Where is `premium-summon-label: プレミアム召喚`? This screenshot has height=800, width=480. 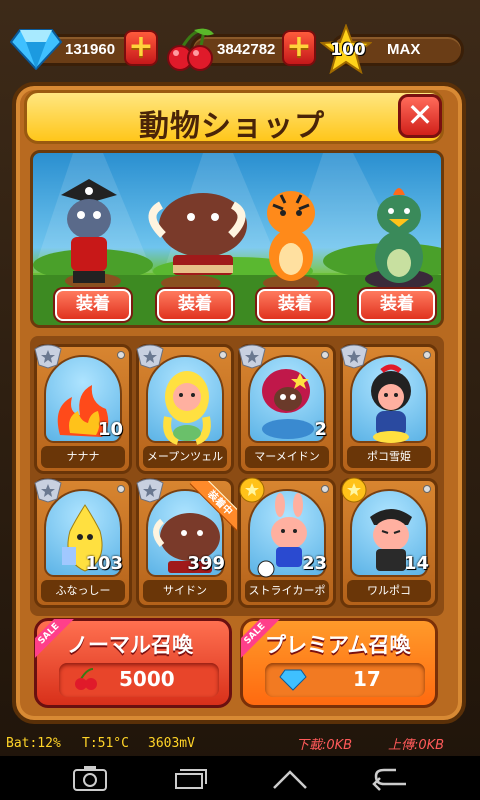
premium-summon-label: プレミアム召喚 is located at coordinates (338, 645).